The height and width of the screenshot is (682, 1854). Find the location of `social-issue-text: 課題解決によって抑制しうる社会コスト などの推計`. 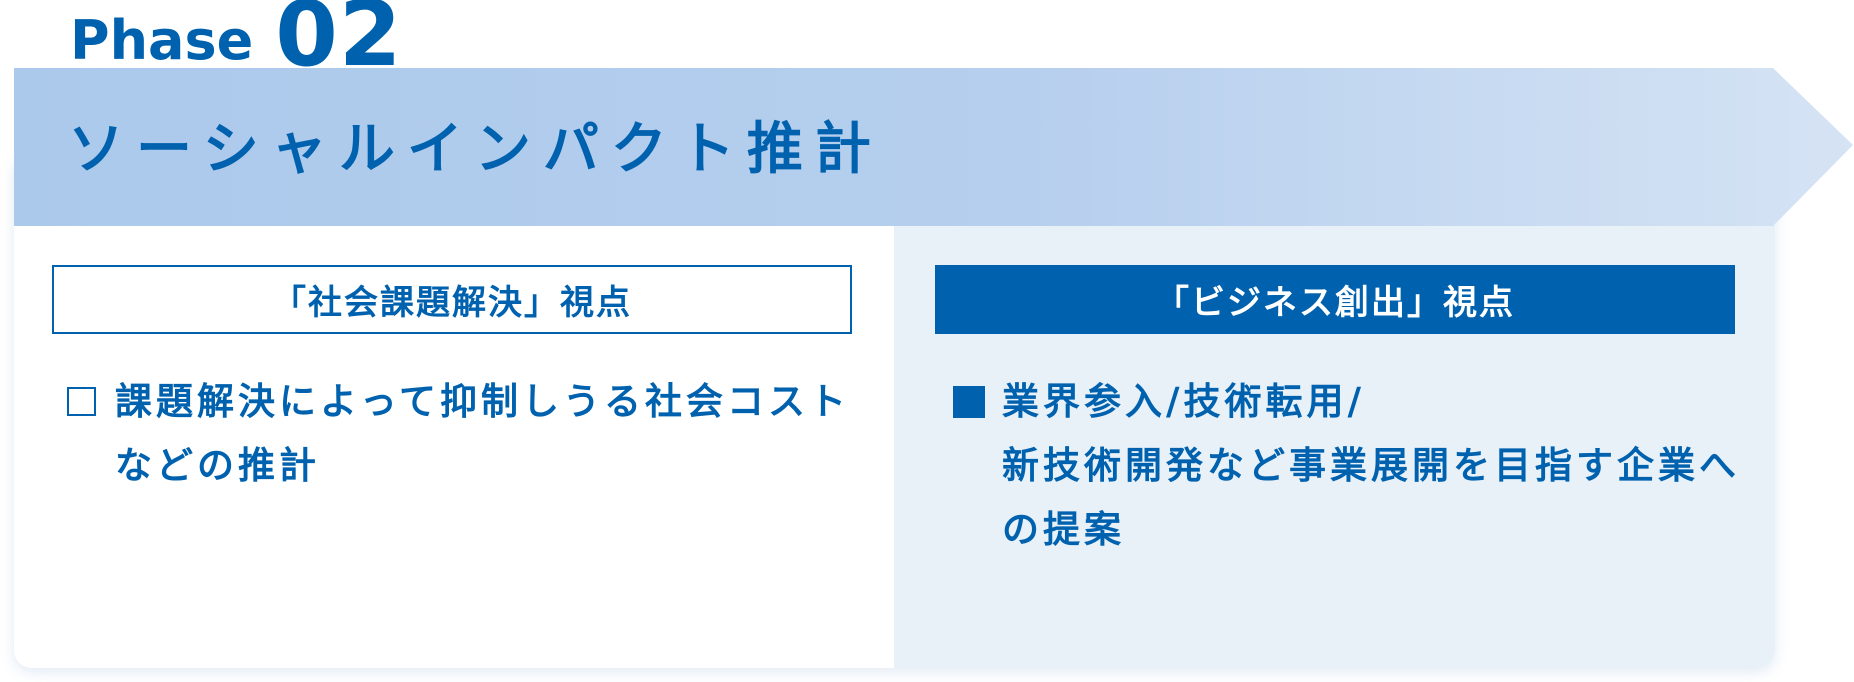

social-issue-text: 課題解決によって抑制しうる社会コスト などの推計 is located at coordinates (485, 434).